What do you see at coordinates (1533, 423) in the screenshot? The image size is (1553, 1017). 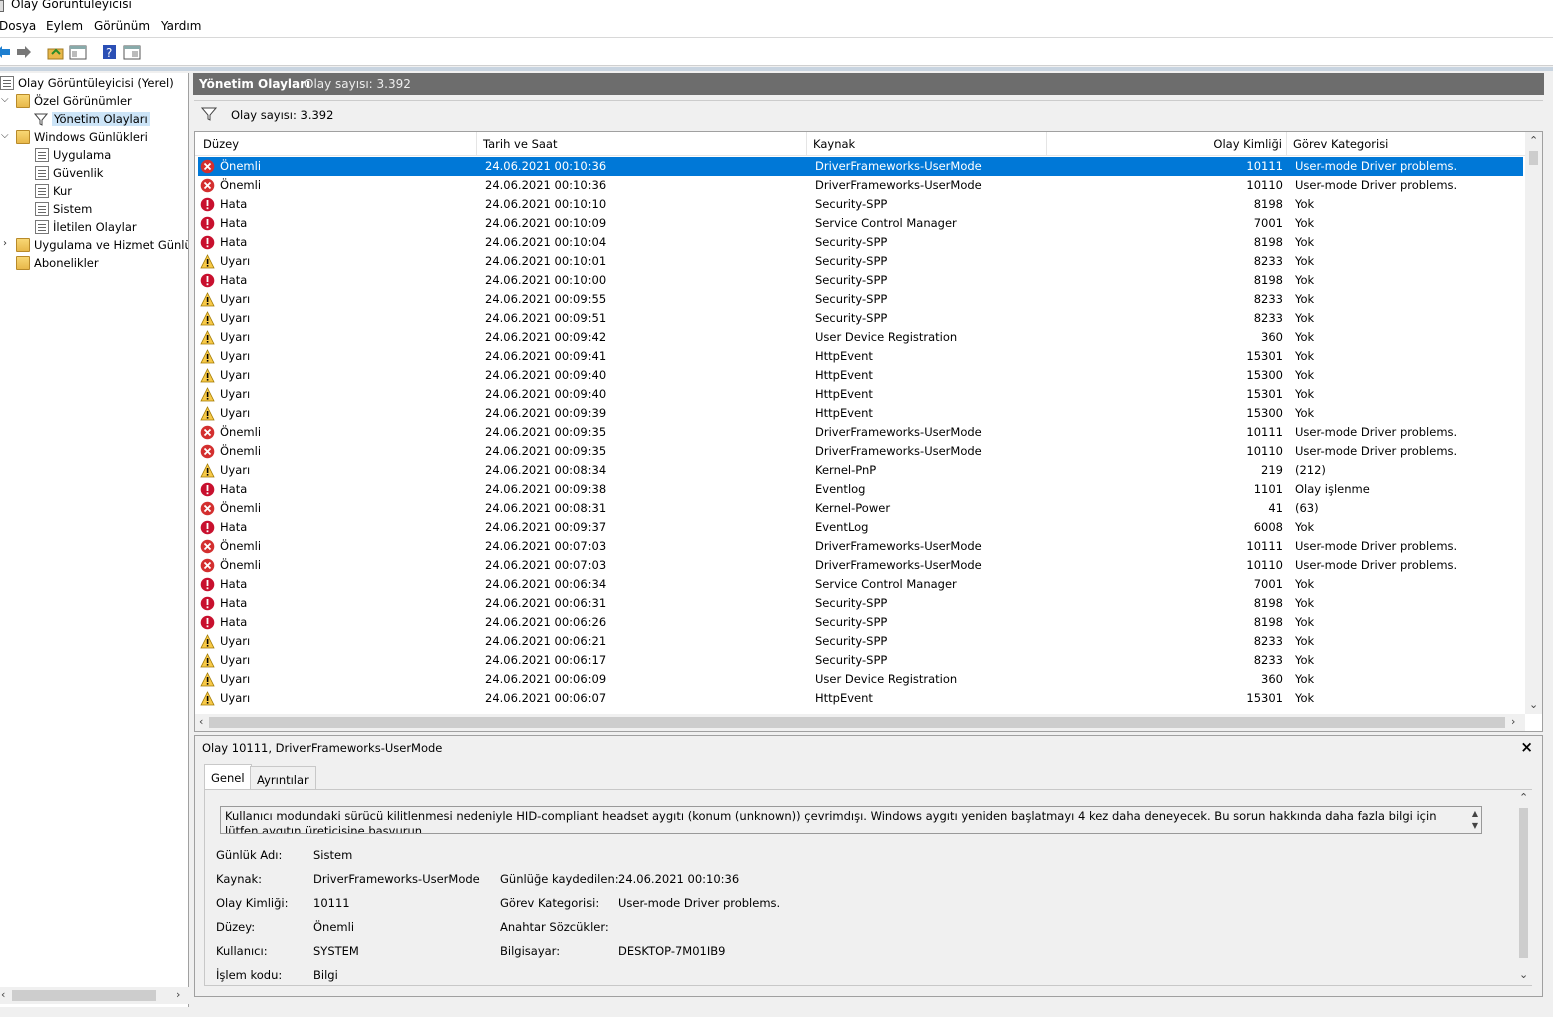 I see `table-vertical-scrollbar: ⌃ ⌄` at bounding box center [1533, 423].